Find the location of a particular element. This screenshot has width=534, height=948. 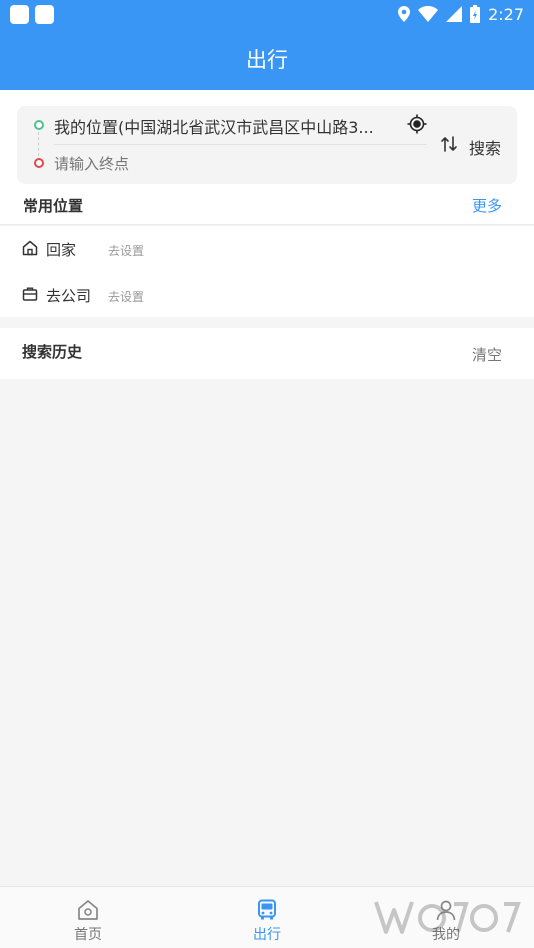

nav-item-trip: 出行 is located at coordinates (267, 917).